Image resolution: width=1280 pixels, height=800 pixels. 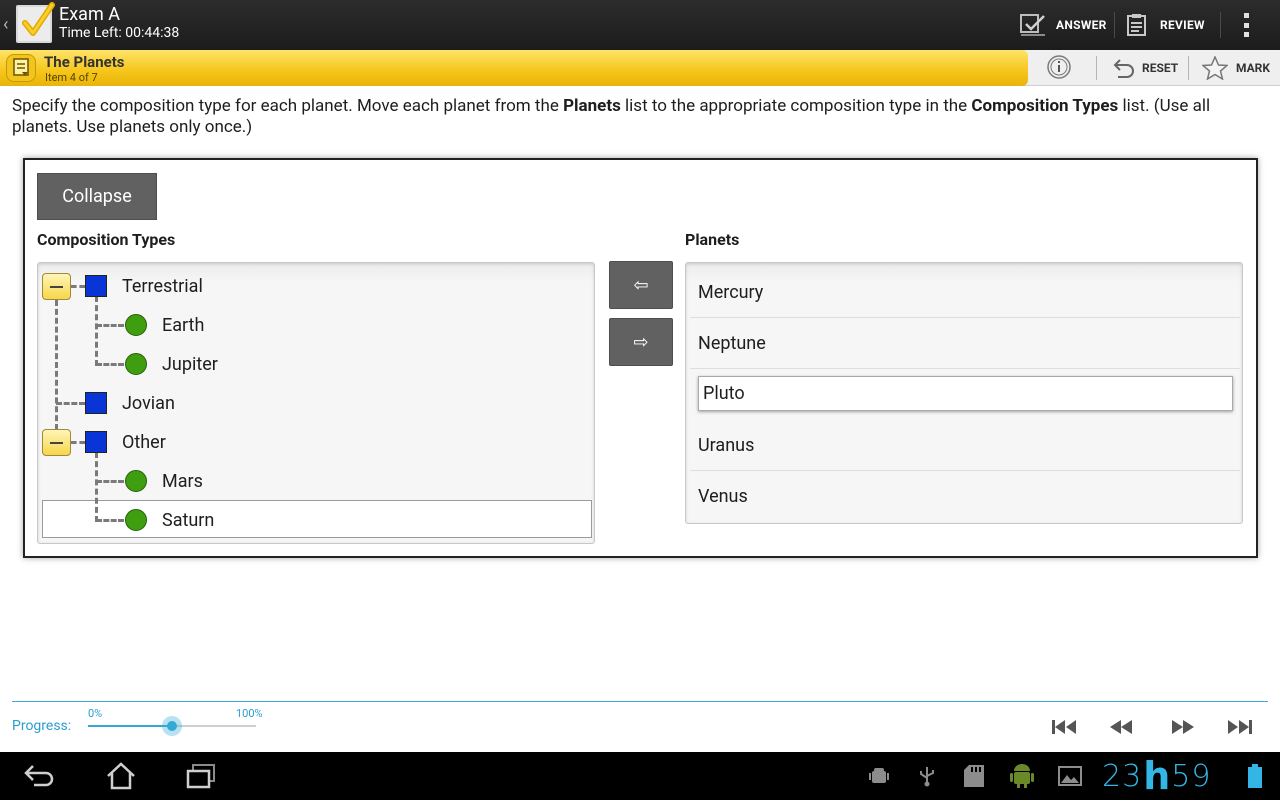 I want to click on time-left: Time Left: 00:44:38, so click(x=119, y=33).